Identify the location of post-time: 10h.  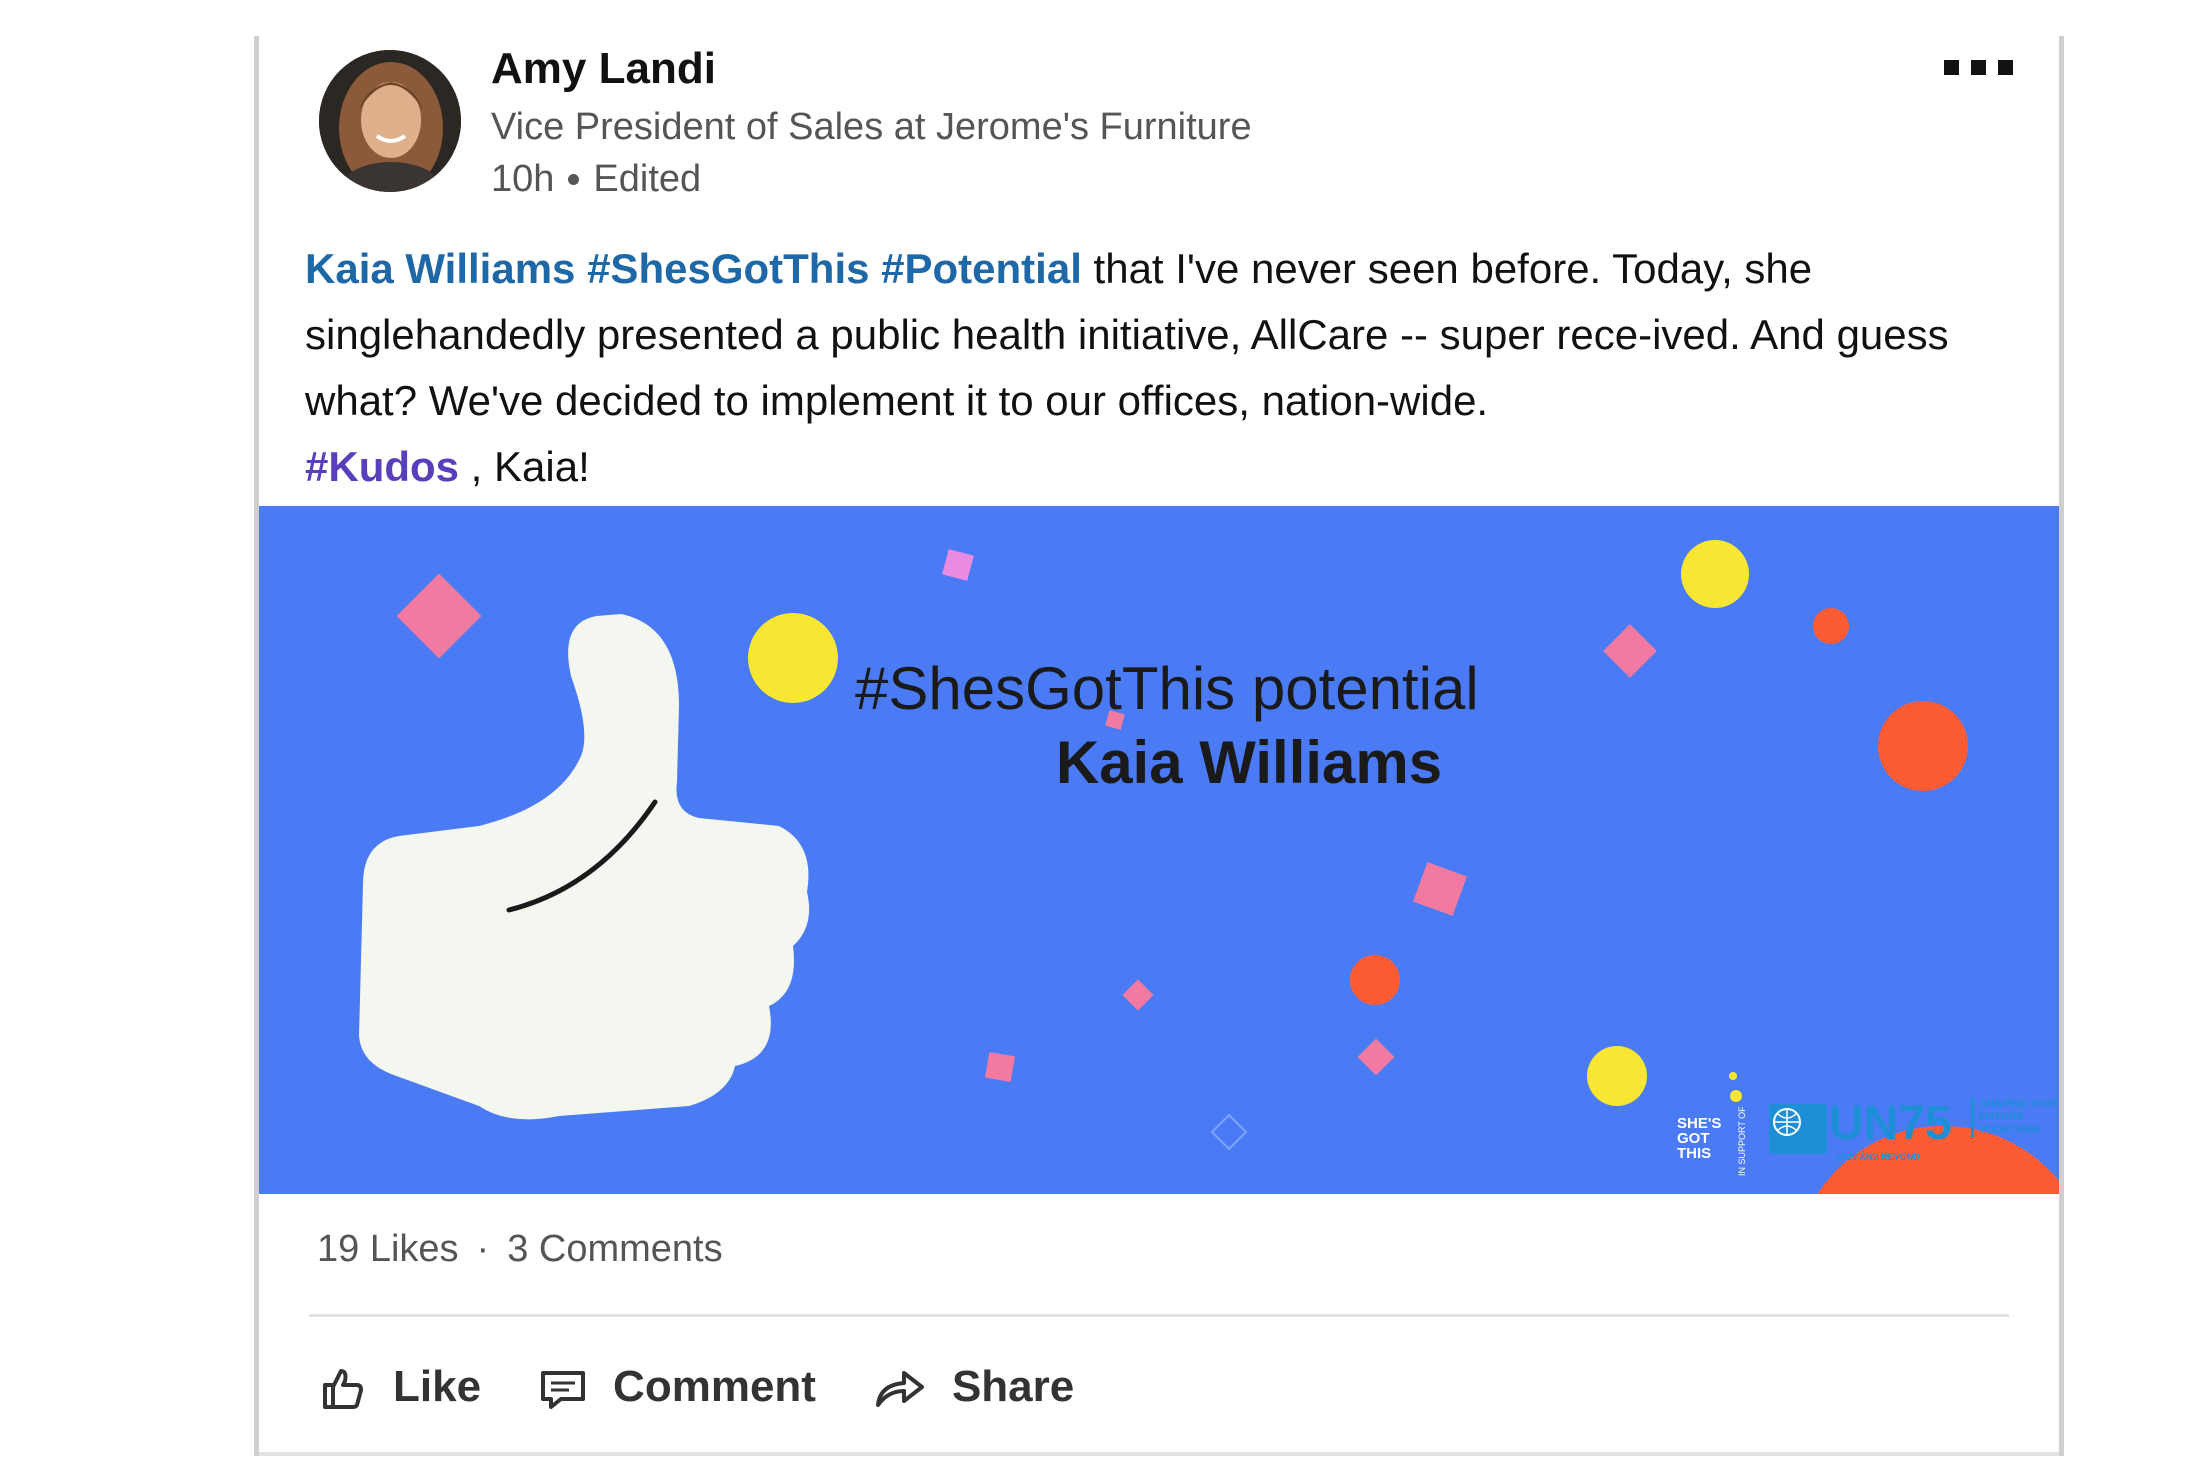
(523, 179).